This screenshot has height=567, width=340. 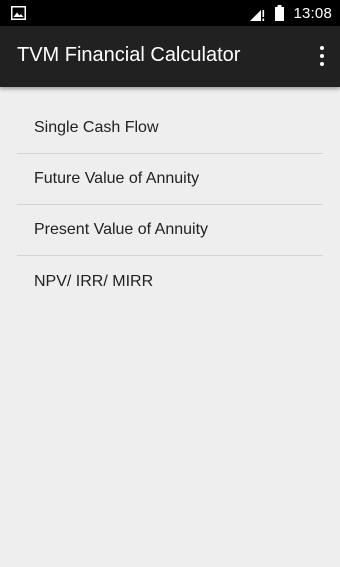 What do you see at coordinates (117, 178) in the screenshot?
I see `menu-item-label: Future Value of Annuity` at bounding box center [117, 178].